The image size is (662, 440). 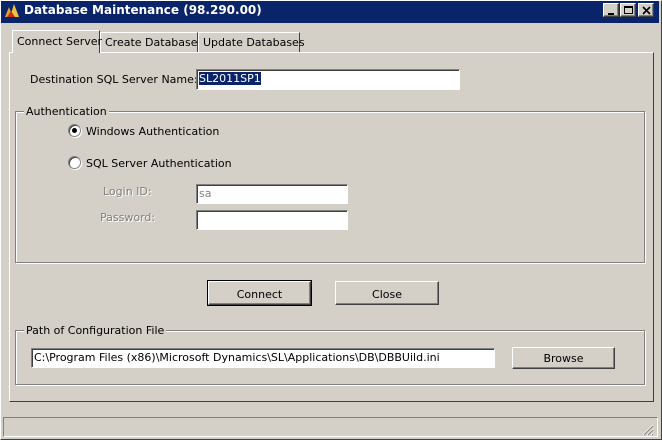 I want to click on tab-label: Create Databases, so click(x=154, y=42).